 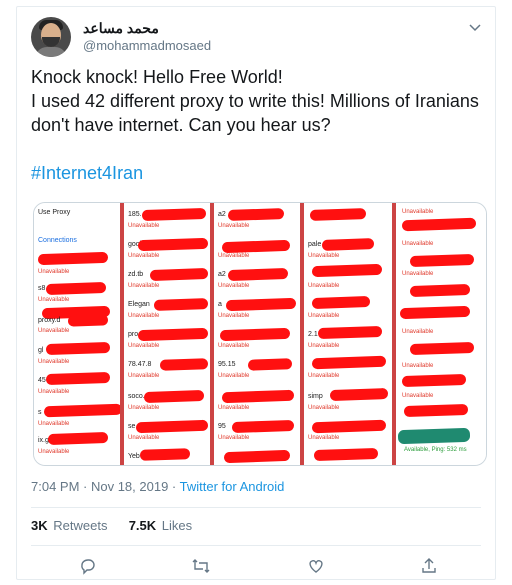 What do you see at coordinates (258, 173) in the screenshot?
I see `hashtag-link: #Internet4Iran` at bounding box center [258, 173].